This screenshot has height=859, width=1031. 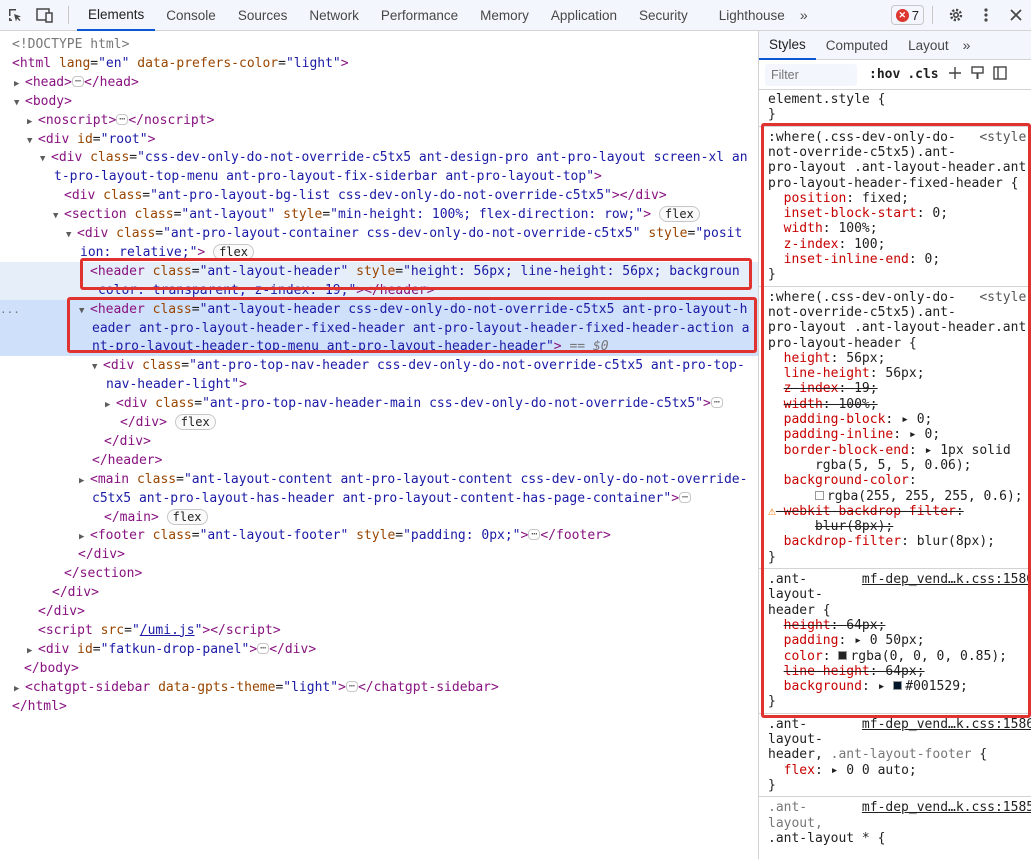 I want to click on kebab-menu-icon, so click(x=986, y=15).